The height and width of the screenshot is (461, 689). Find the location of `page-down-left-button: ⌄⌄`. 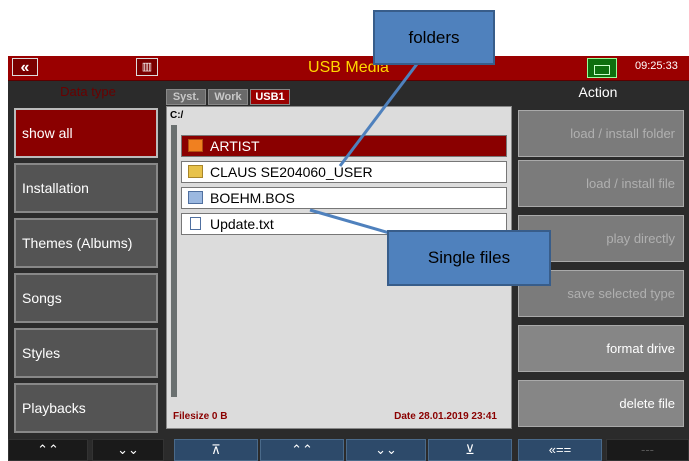

page-down-left-button: ⌄⌄ is located at coordinates (128, 450).